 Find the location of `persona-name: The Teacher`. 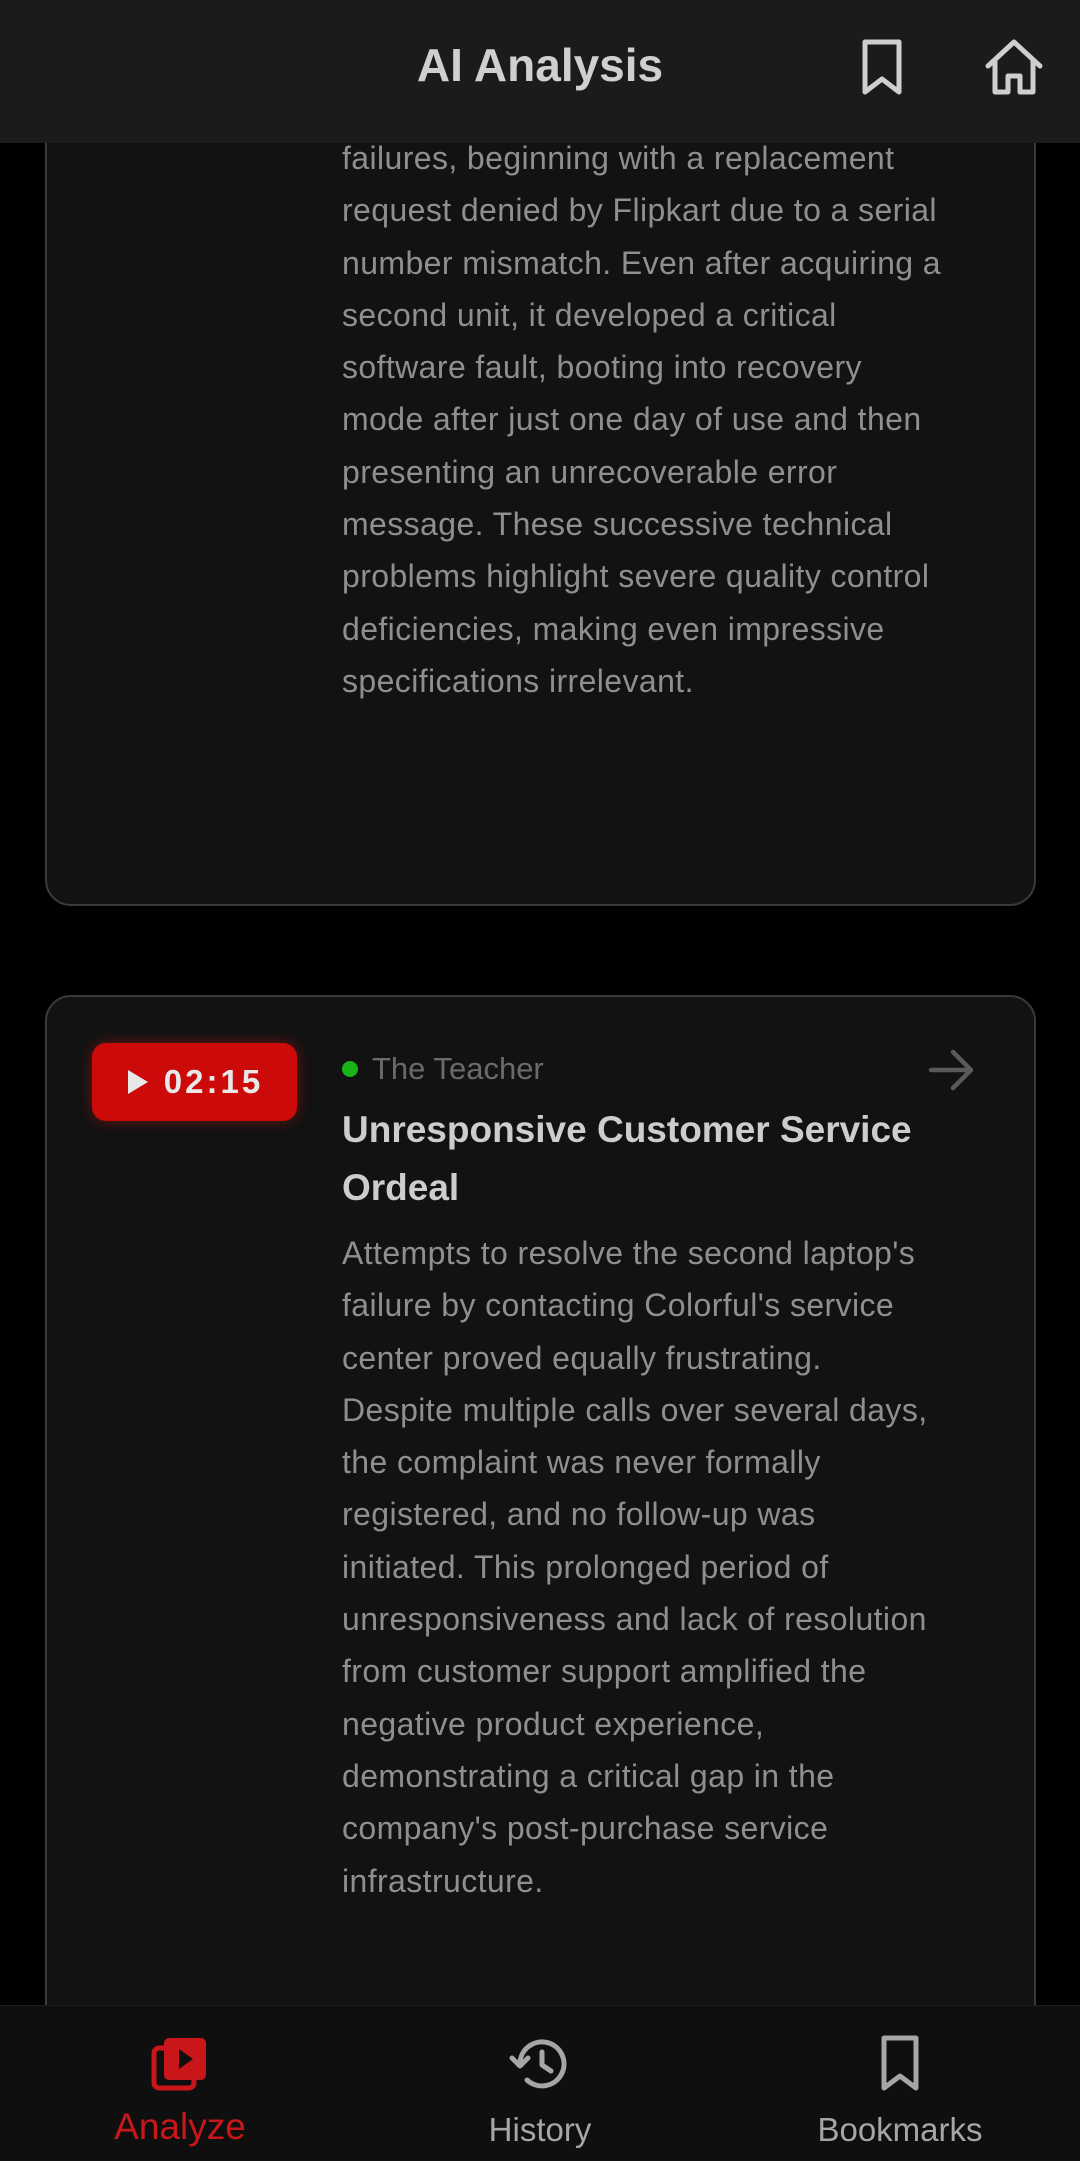

persona-name: The Teacher is located at coordinates (458, 1068).